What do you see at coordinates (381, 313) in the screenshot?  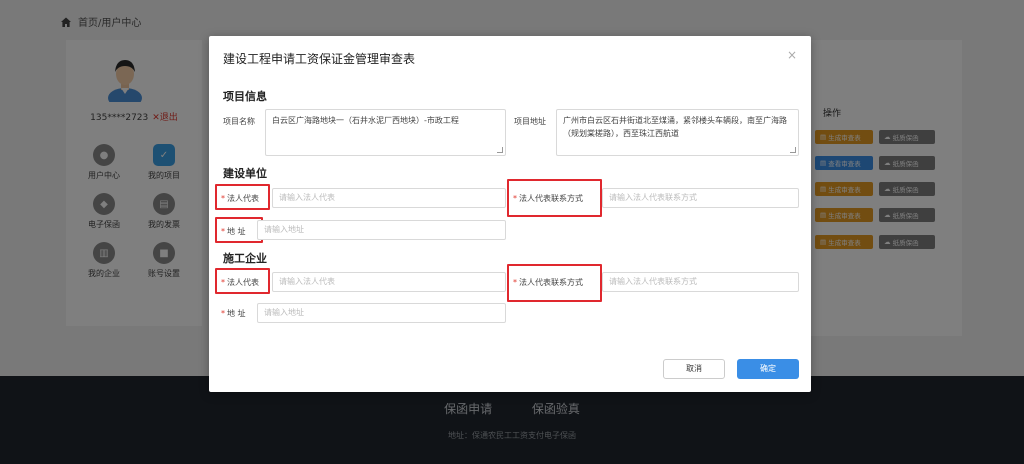 I see `contractor-address-input: 请输入地址` at bounding box center [381, 313].